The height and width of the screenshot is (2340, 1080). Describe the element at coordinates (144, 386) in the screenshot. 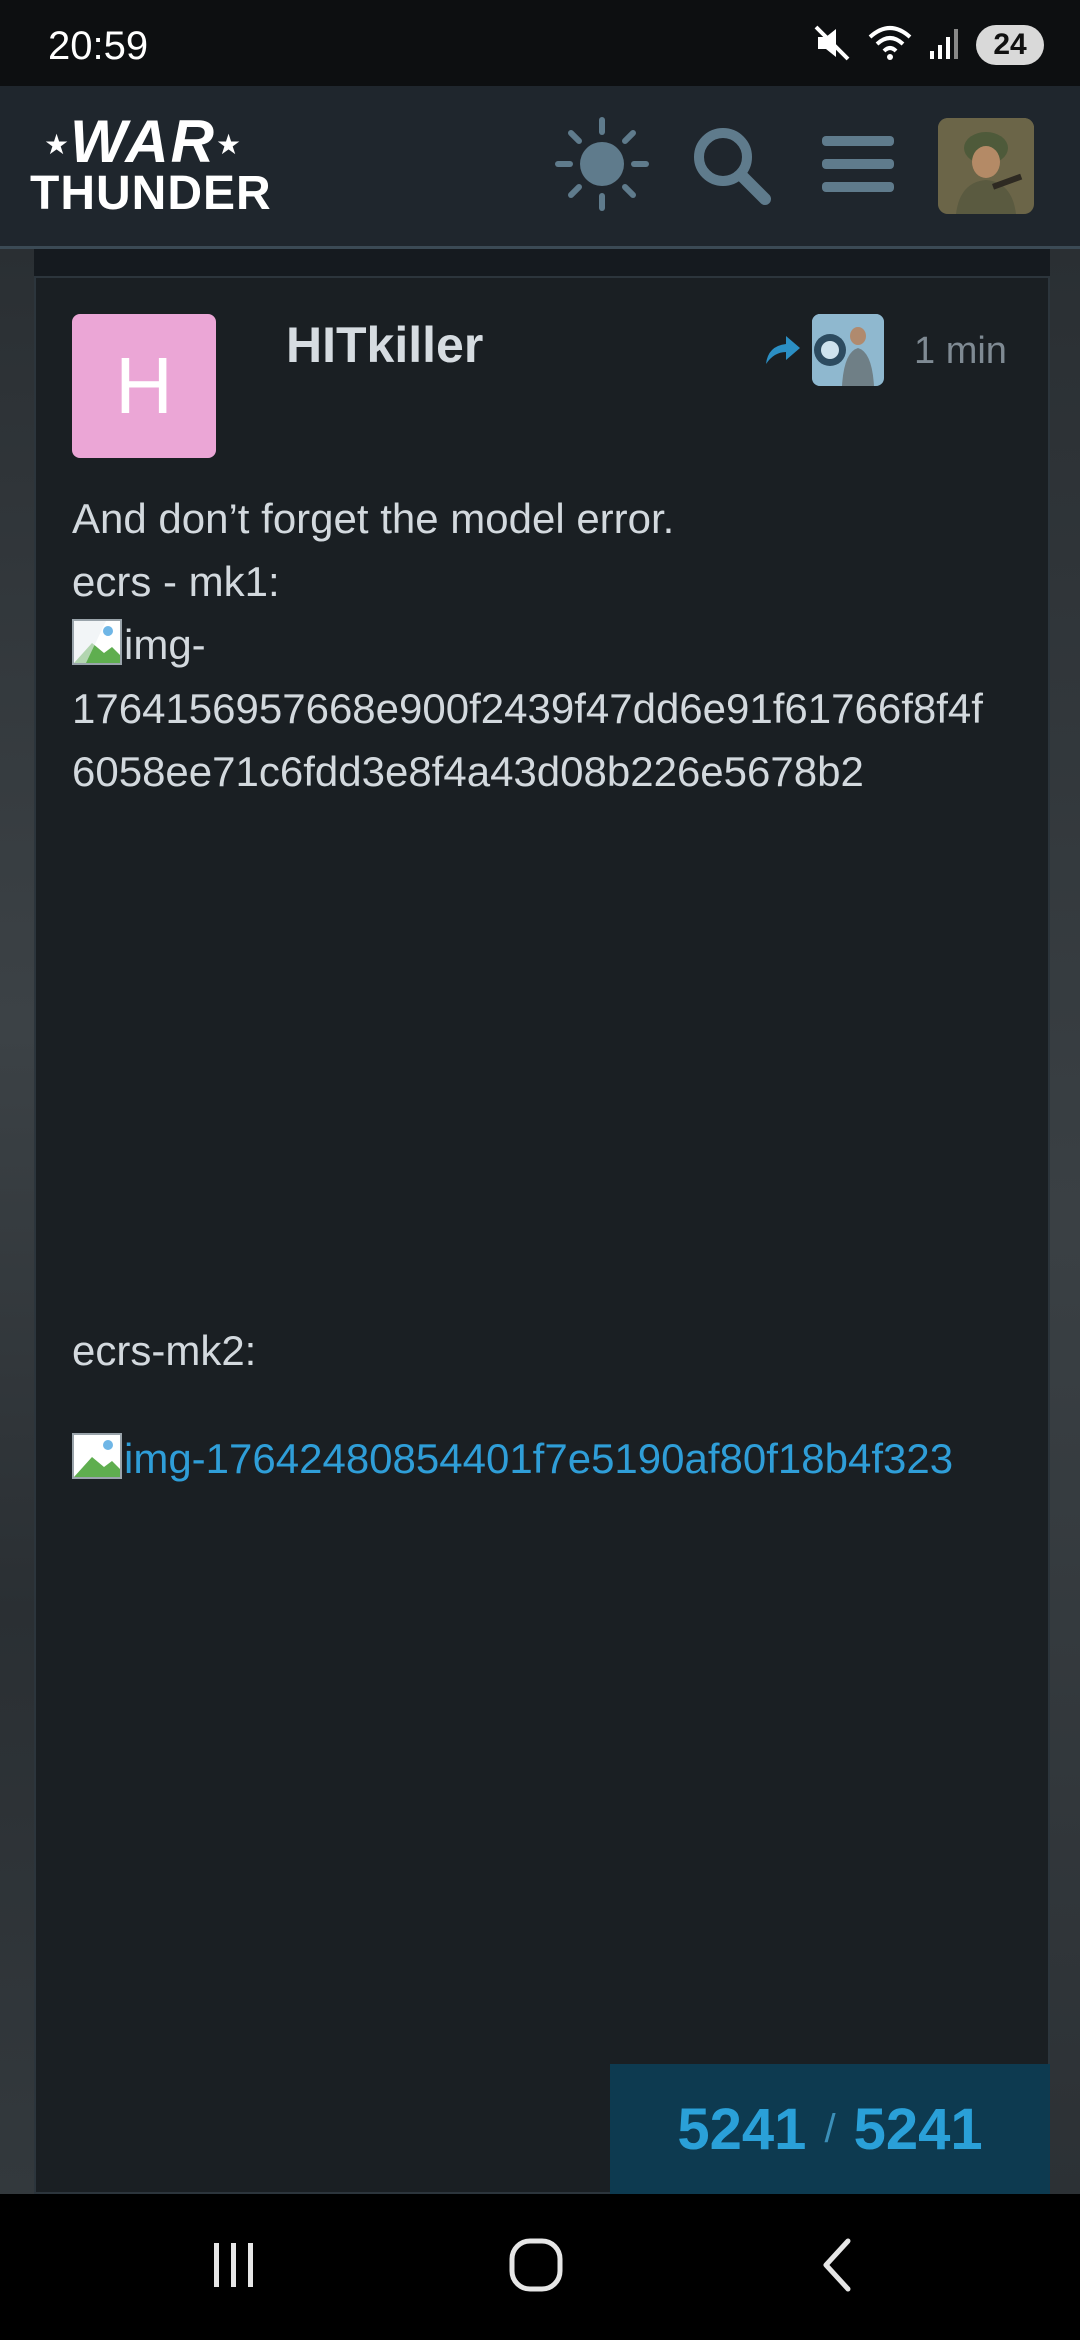

I see `post-author-avatar: H` at that location.